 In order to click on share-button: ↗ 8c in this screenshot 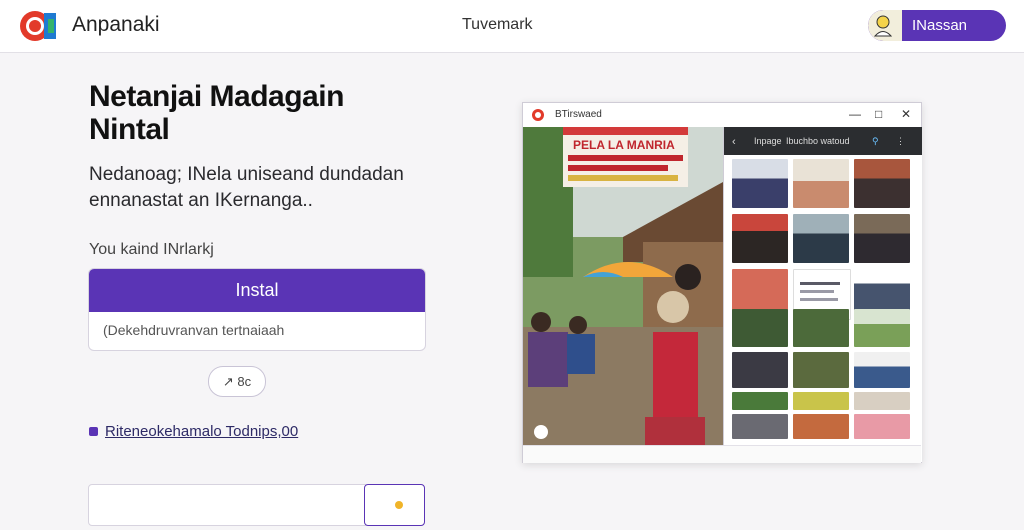, I will do `click(237, 381)`.